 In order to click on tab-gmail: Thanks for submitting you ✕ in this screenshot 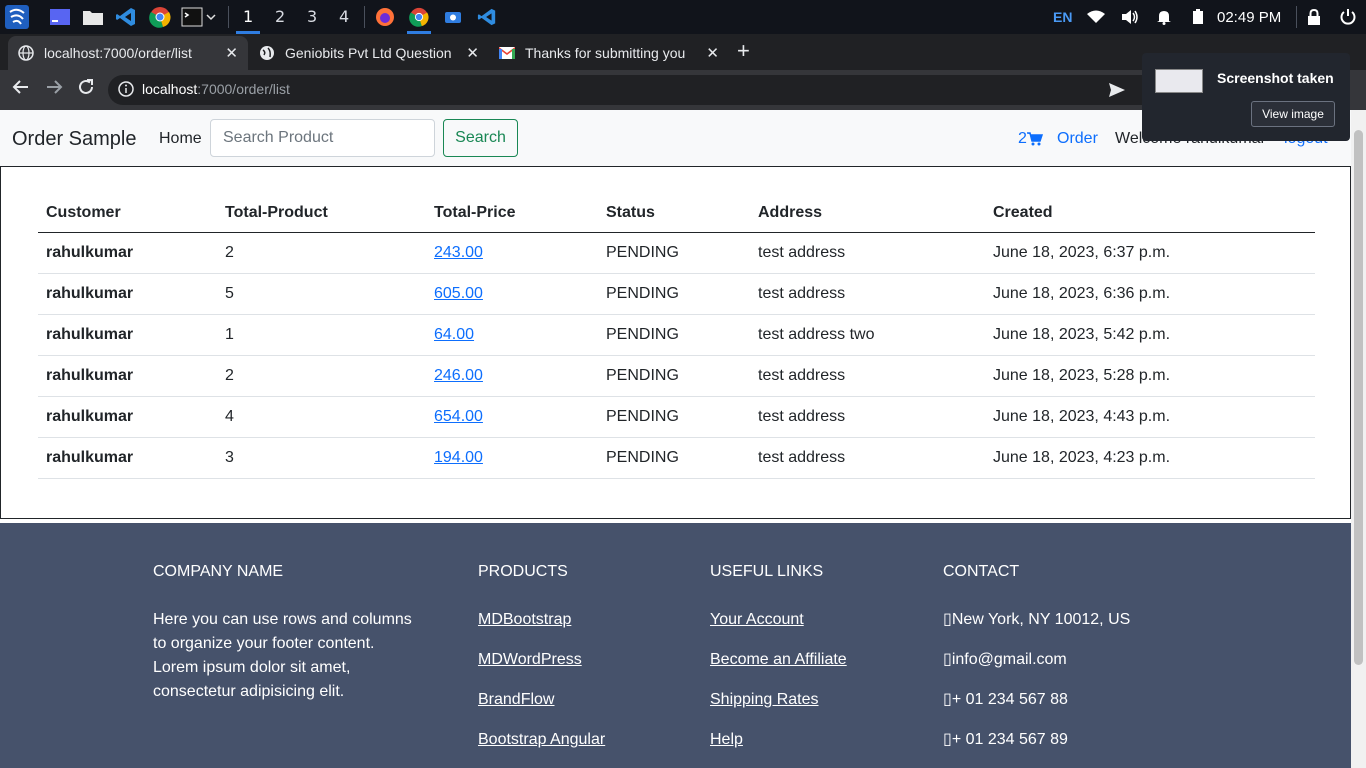, I will do `click(609, 53)`.